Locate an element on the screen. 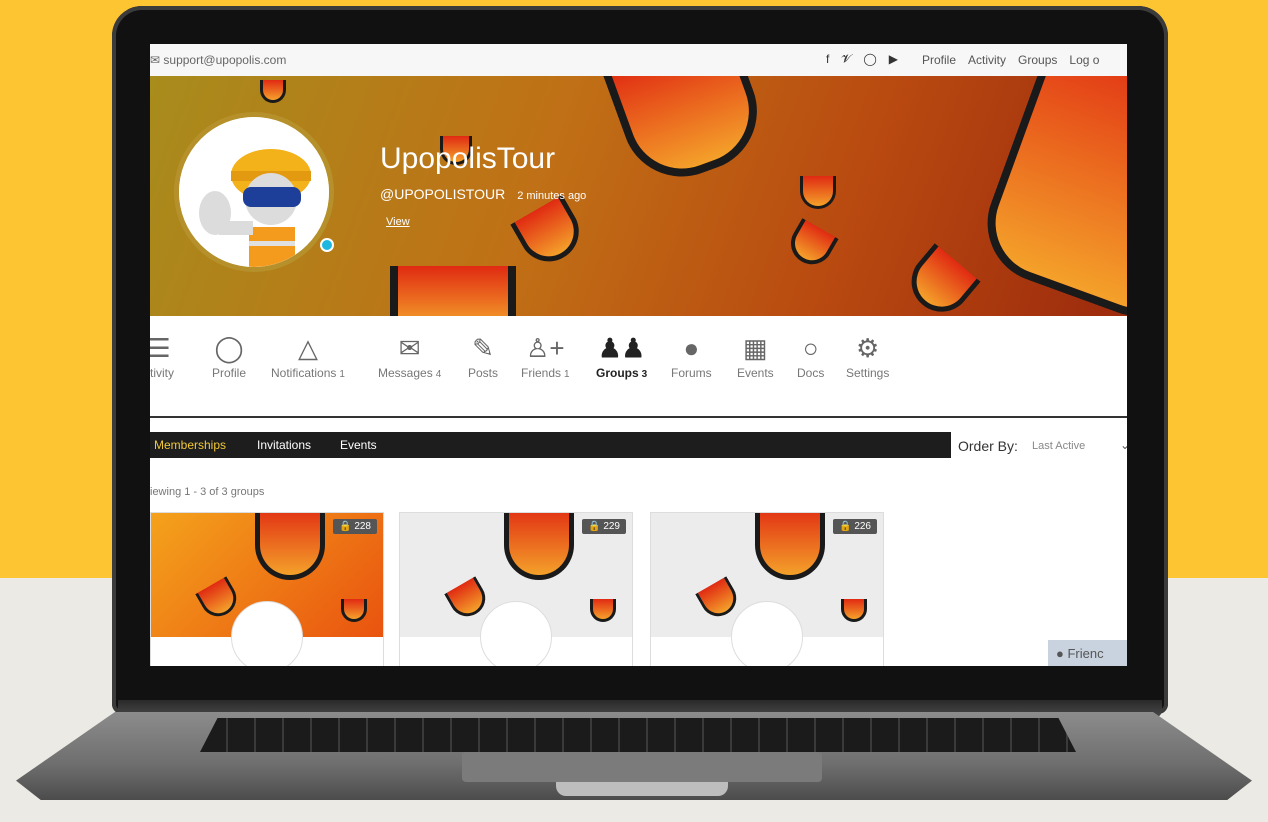 The height and width of the screenshot is (822, 1268). twitter-icon: 𝓥 is located at coordinates (846, 59).